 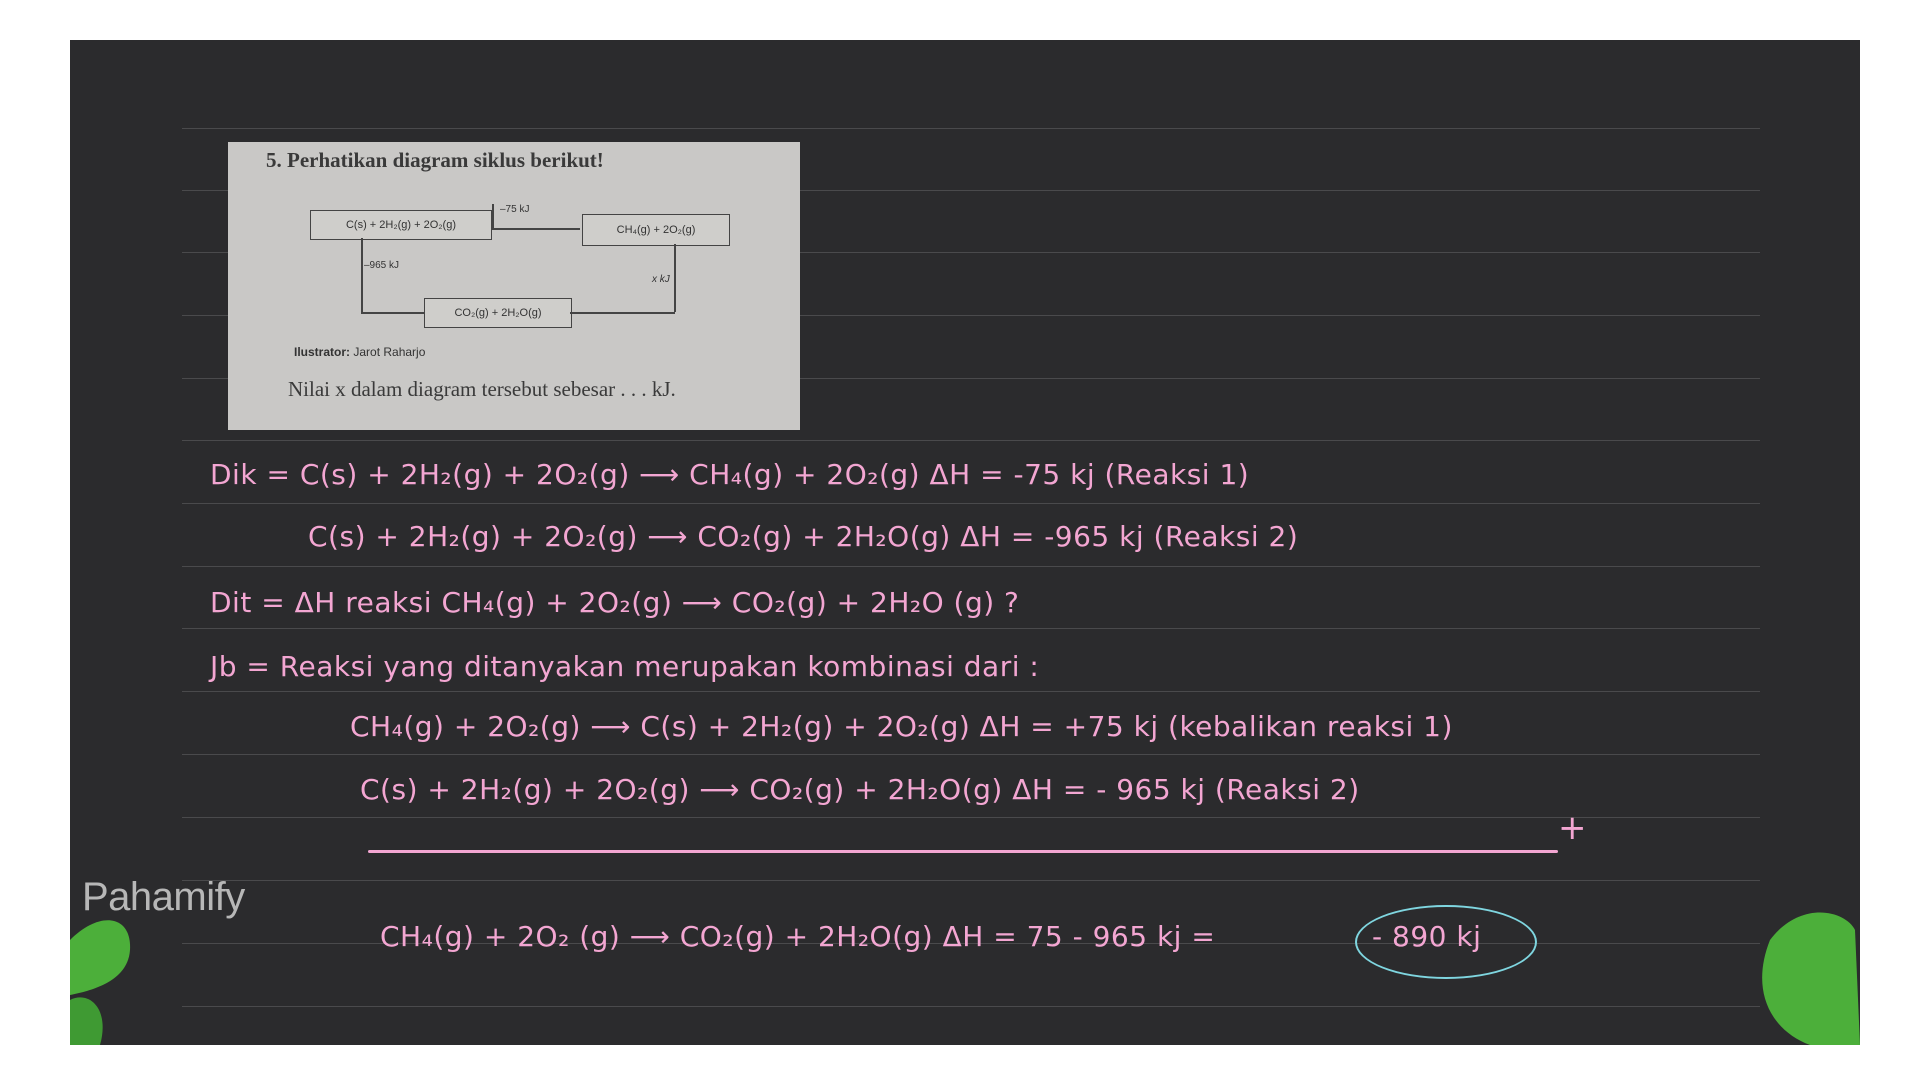 I want to click on label-right: x kJ, so click(x=661, y=279).